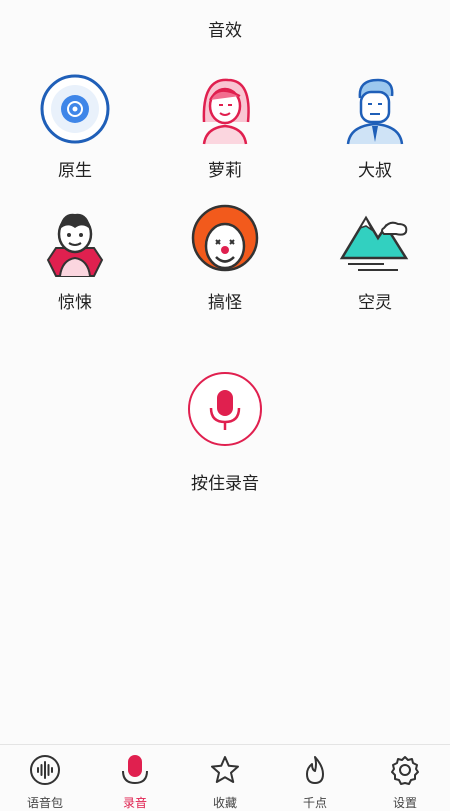 Image resolution: width=450 pixels, height=811 pixels. Describe the element at coordinates (75, 303) in the screenshot. I see `effect-label: 惊悚` at that location.